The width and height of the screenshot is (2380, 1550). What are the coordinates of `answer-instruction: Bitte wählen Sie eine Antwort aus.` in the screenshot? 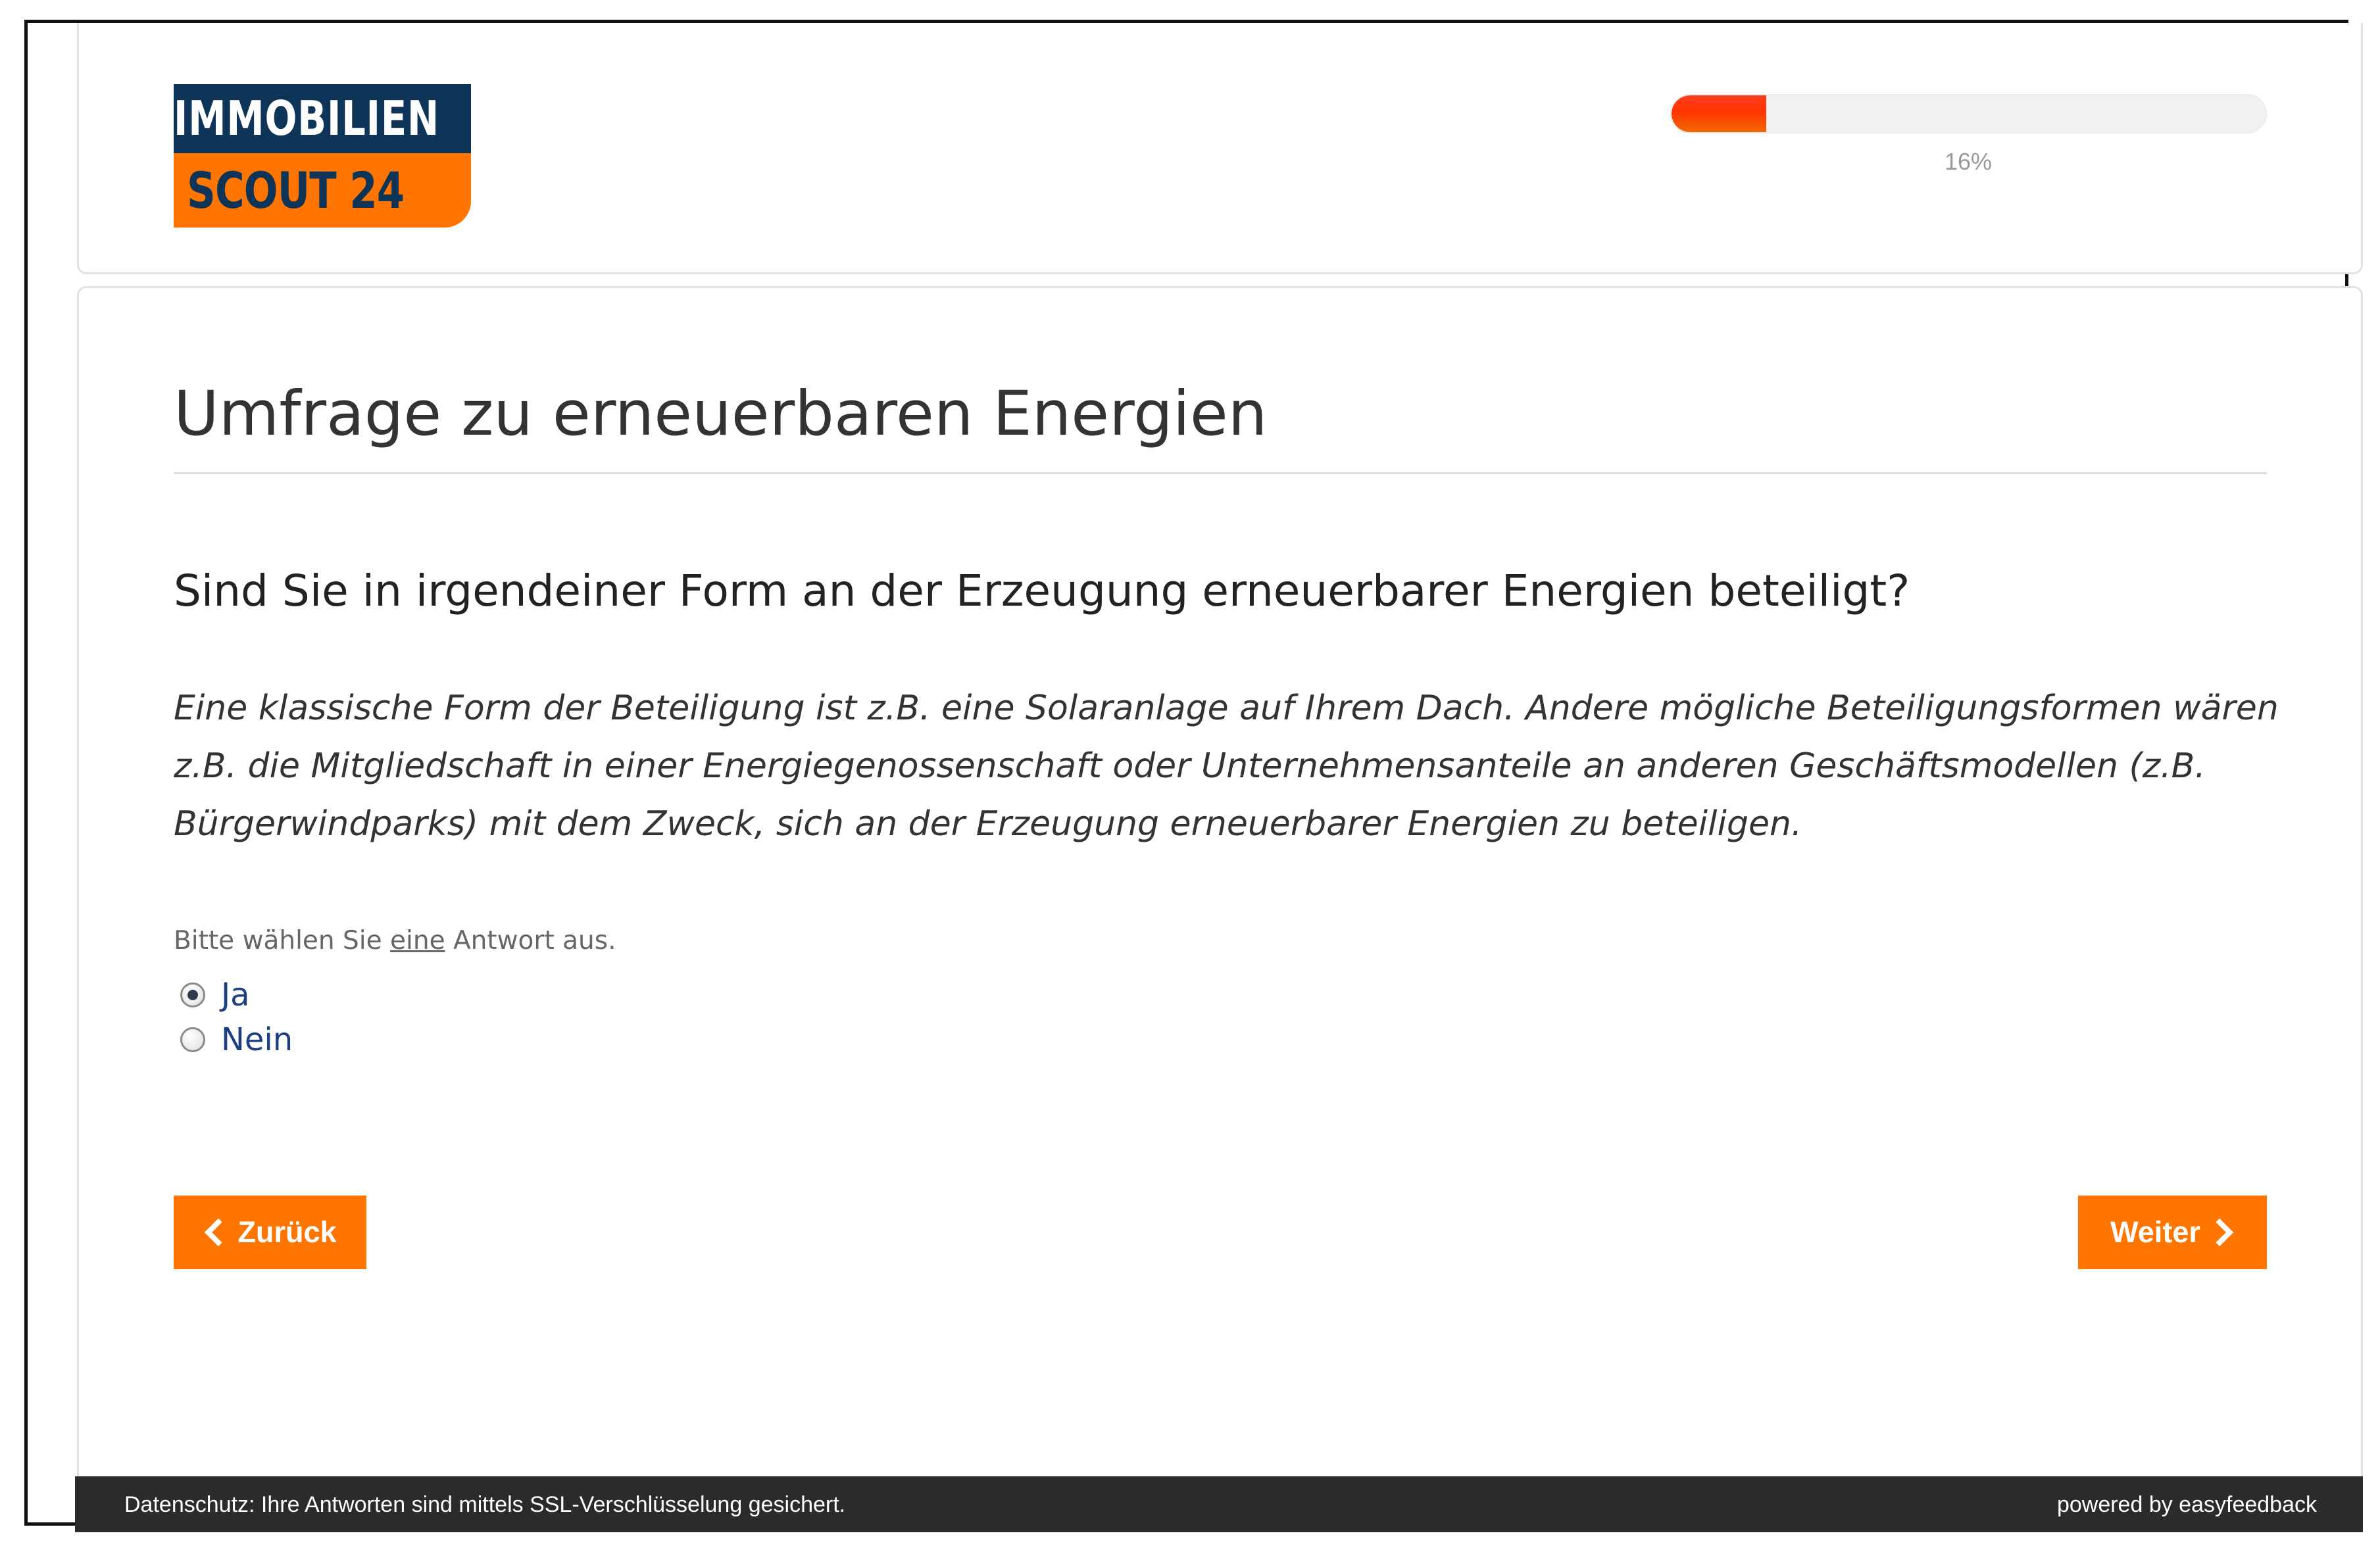 It's located at (395, 941).